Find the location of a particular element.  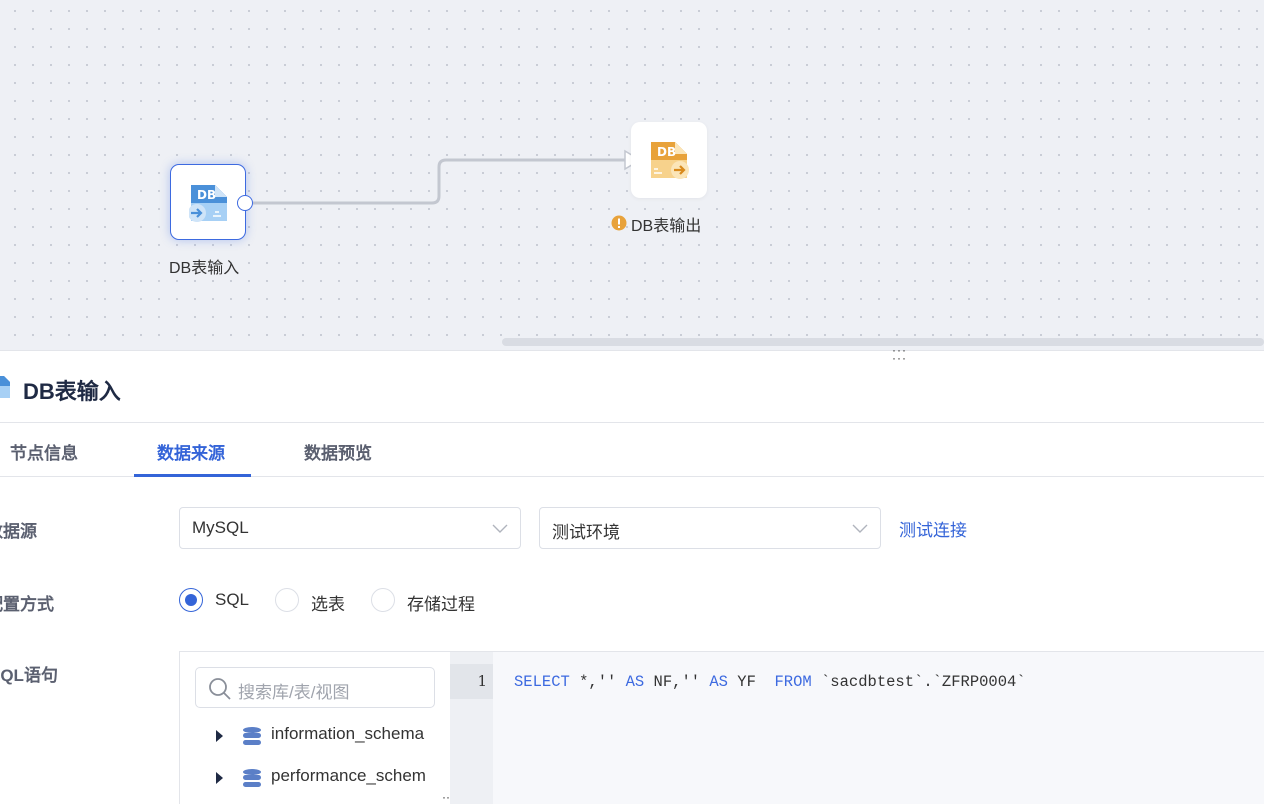

radio-label: SQL is located at coordinates (232, 600).